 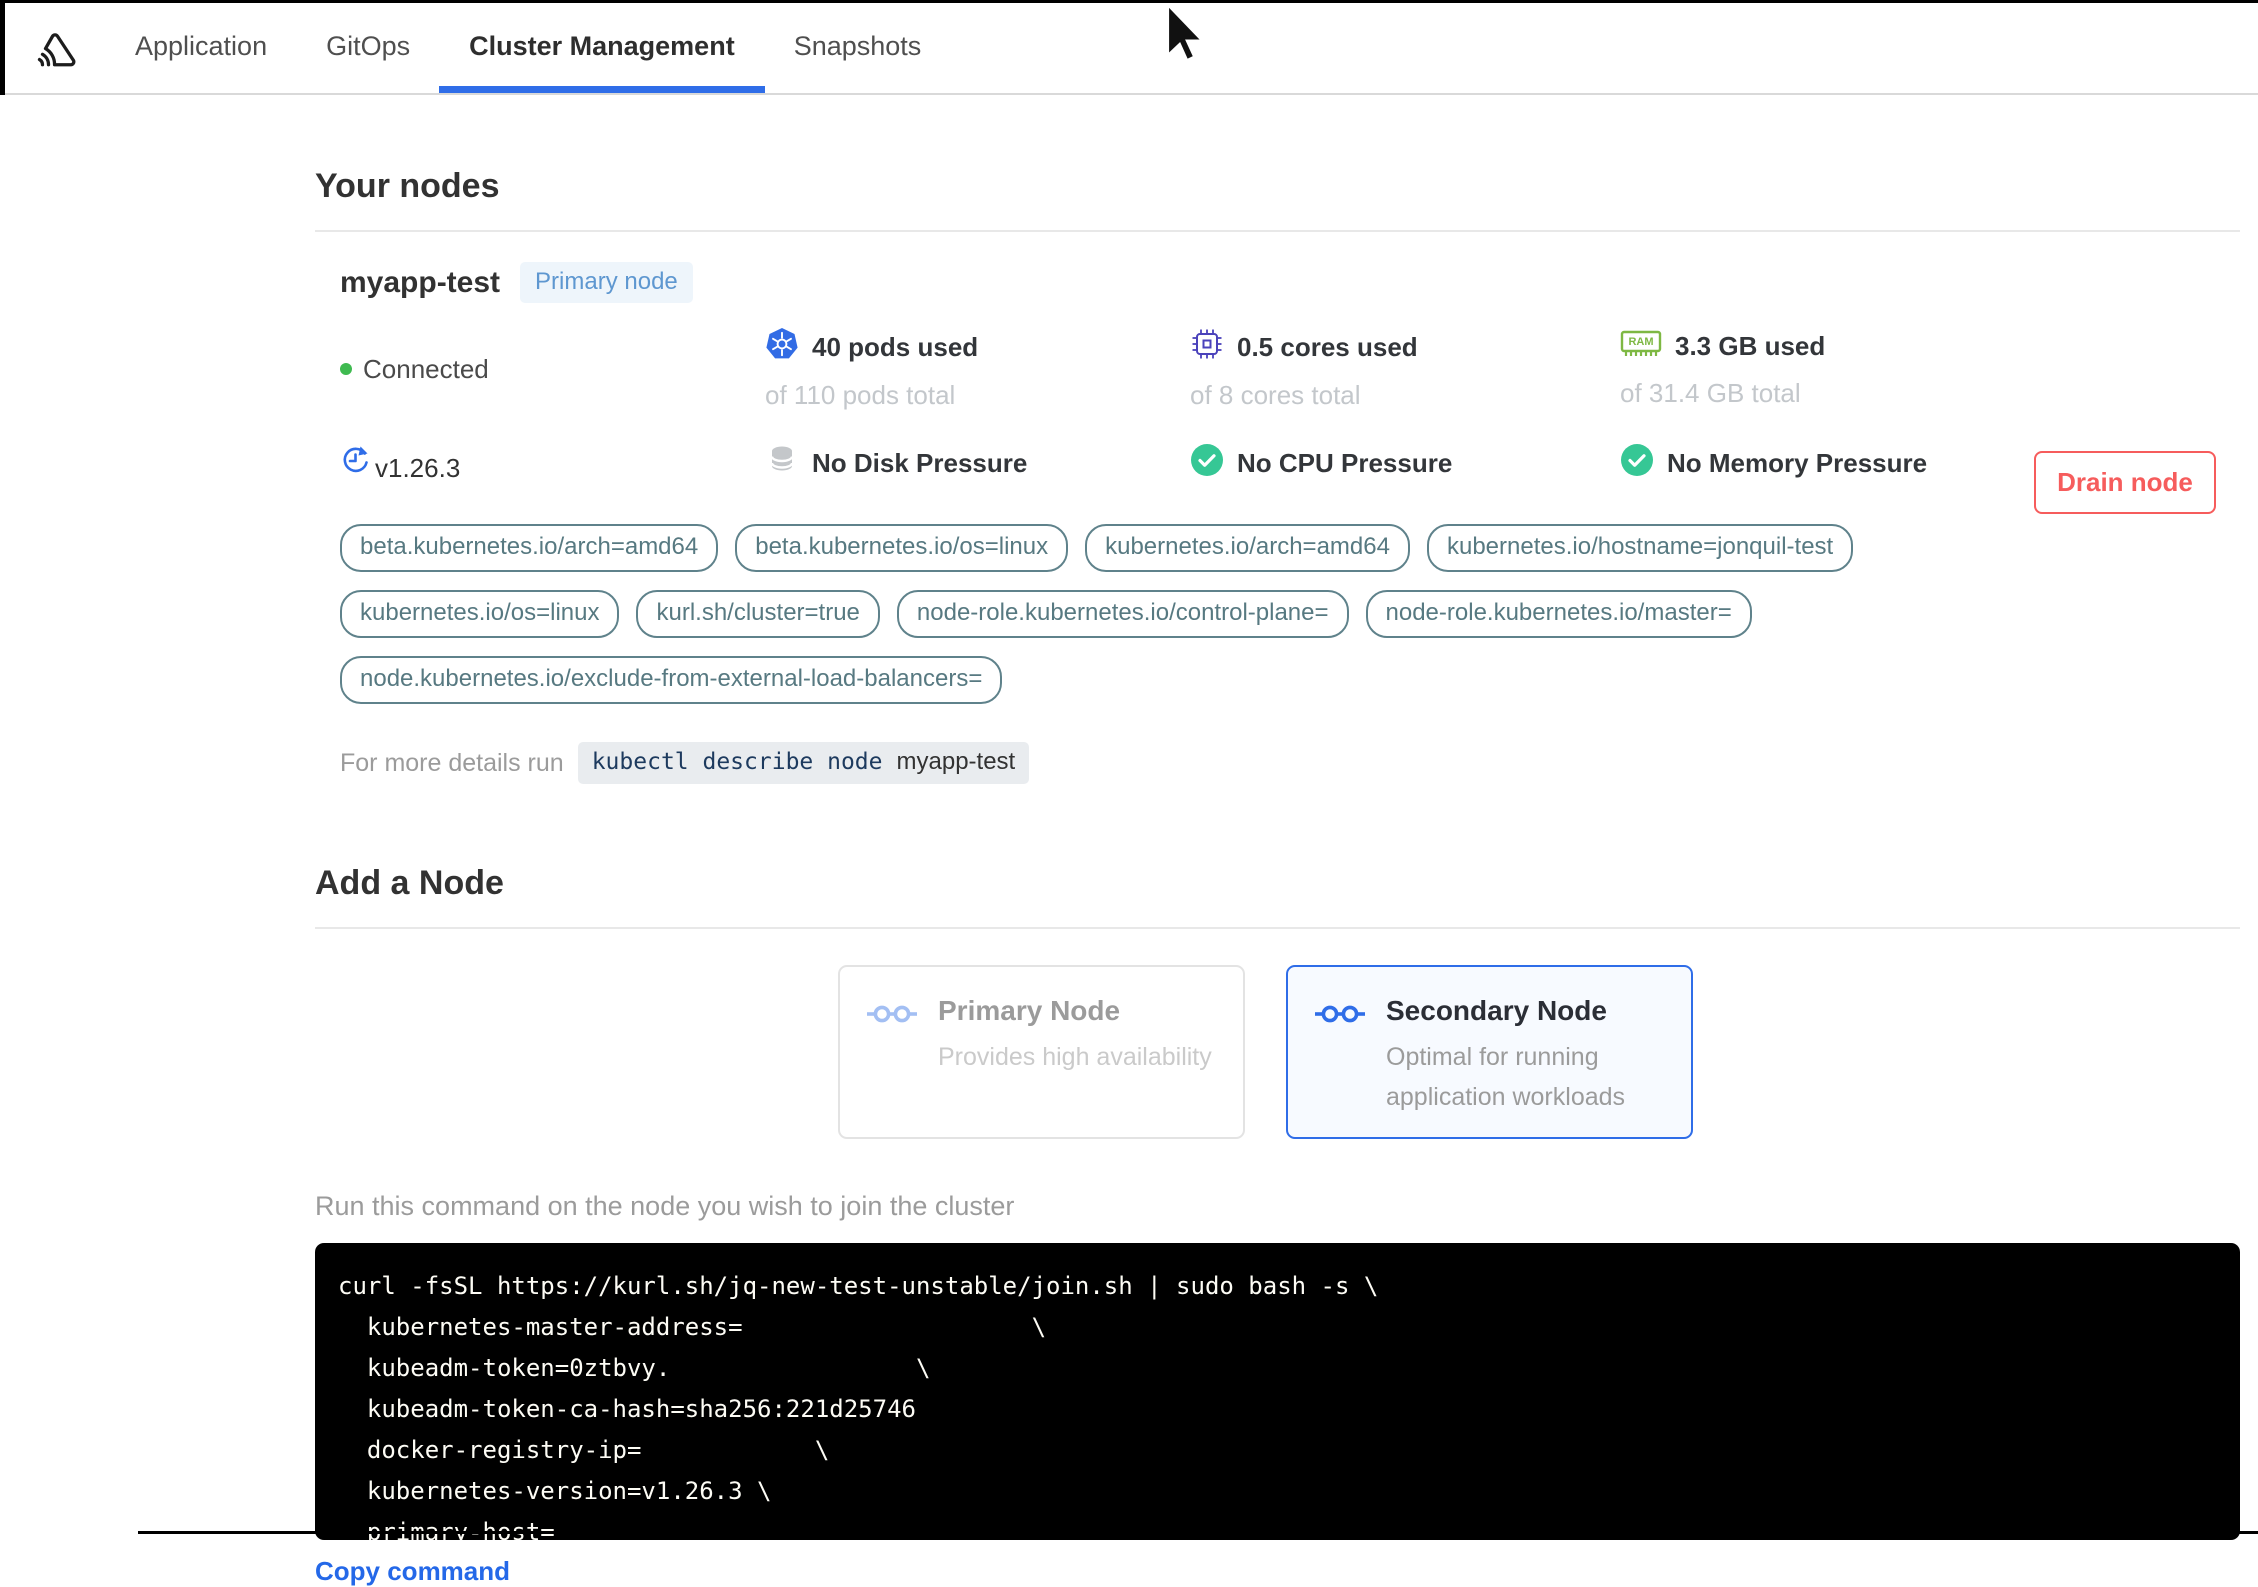 I want to click on primary-node-badge: Primary node, so click(x=606, y=282).